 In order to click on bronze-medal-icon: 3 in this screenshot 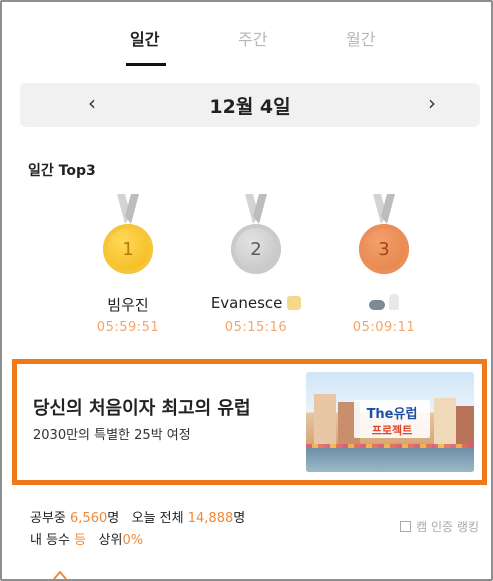, I will do `click(384, 240)`.